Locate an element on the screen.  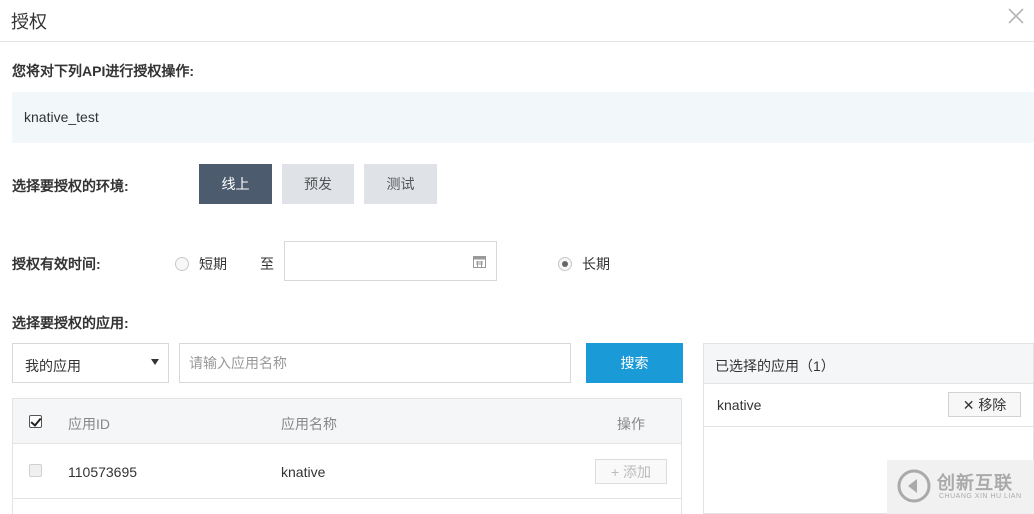
brand-logo-icon is located at coordinates (914, 486).